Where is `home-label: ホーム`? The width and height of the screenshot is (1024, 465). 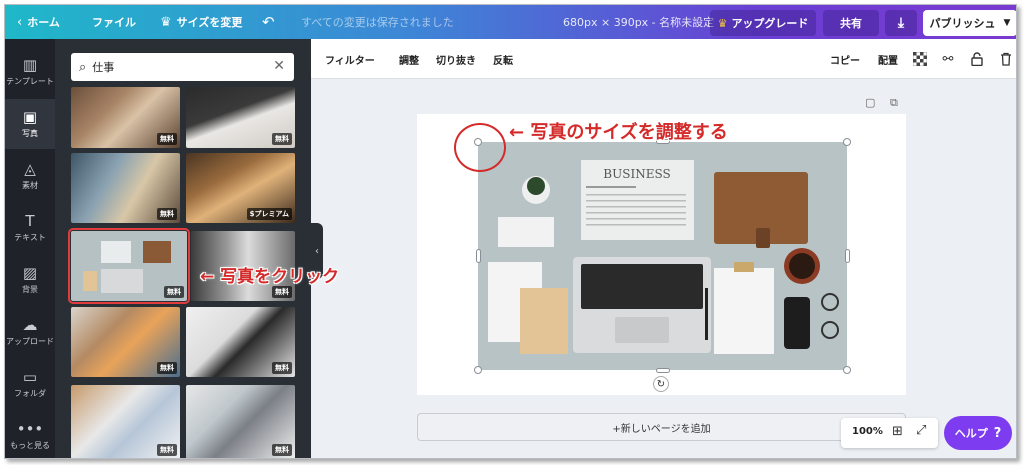
home-label: ホーム is located at coordinates (43, 22).